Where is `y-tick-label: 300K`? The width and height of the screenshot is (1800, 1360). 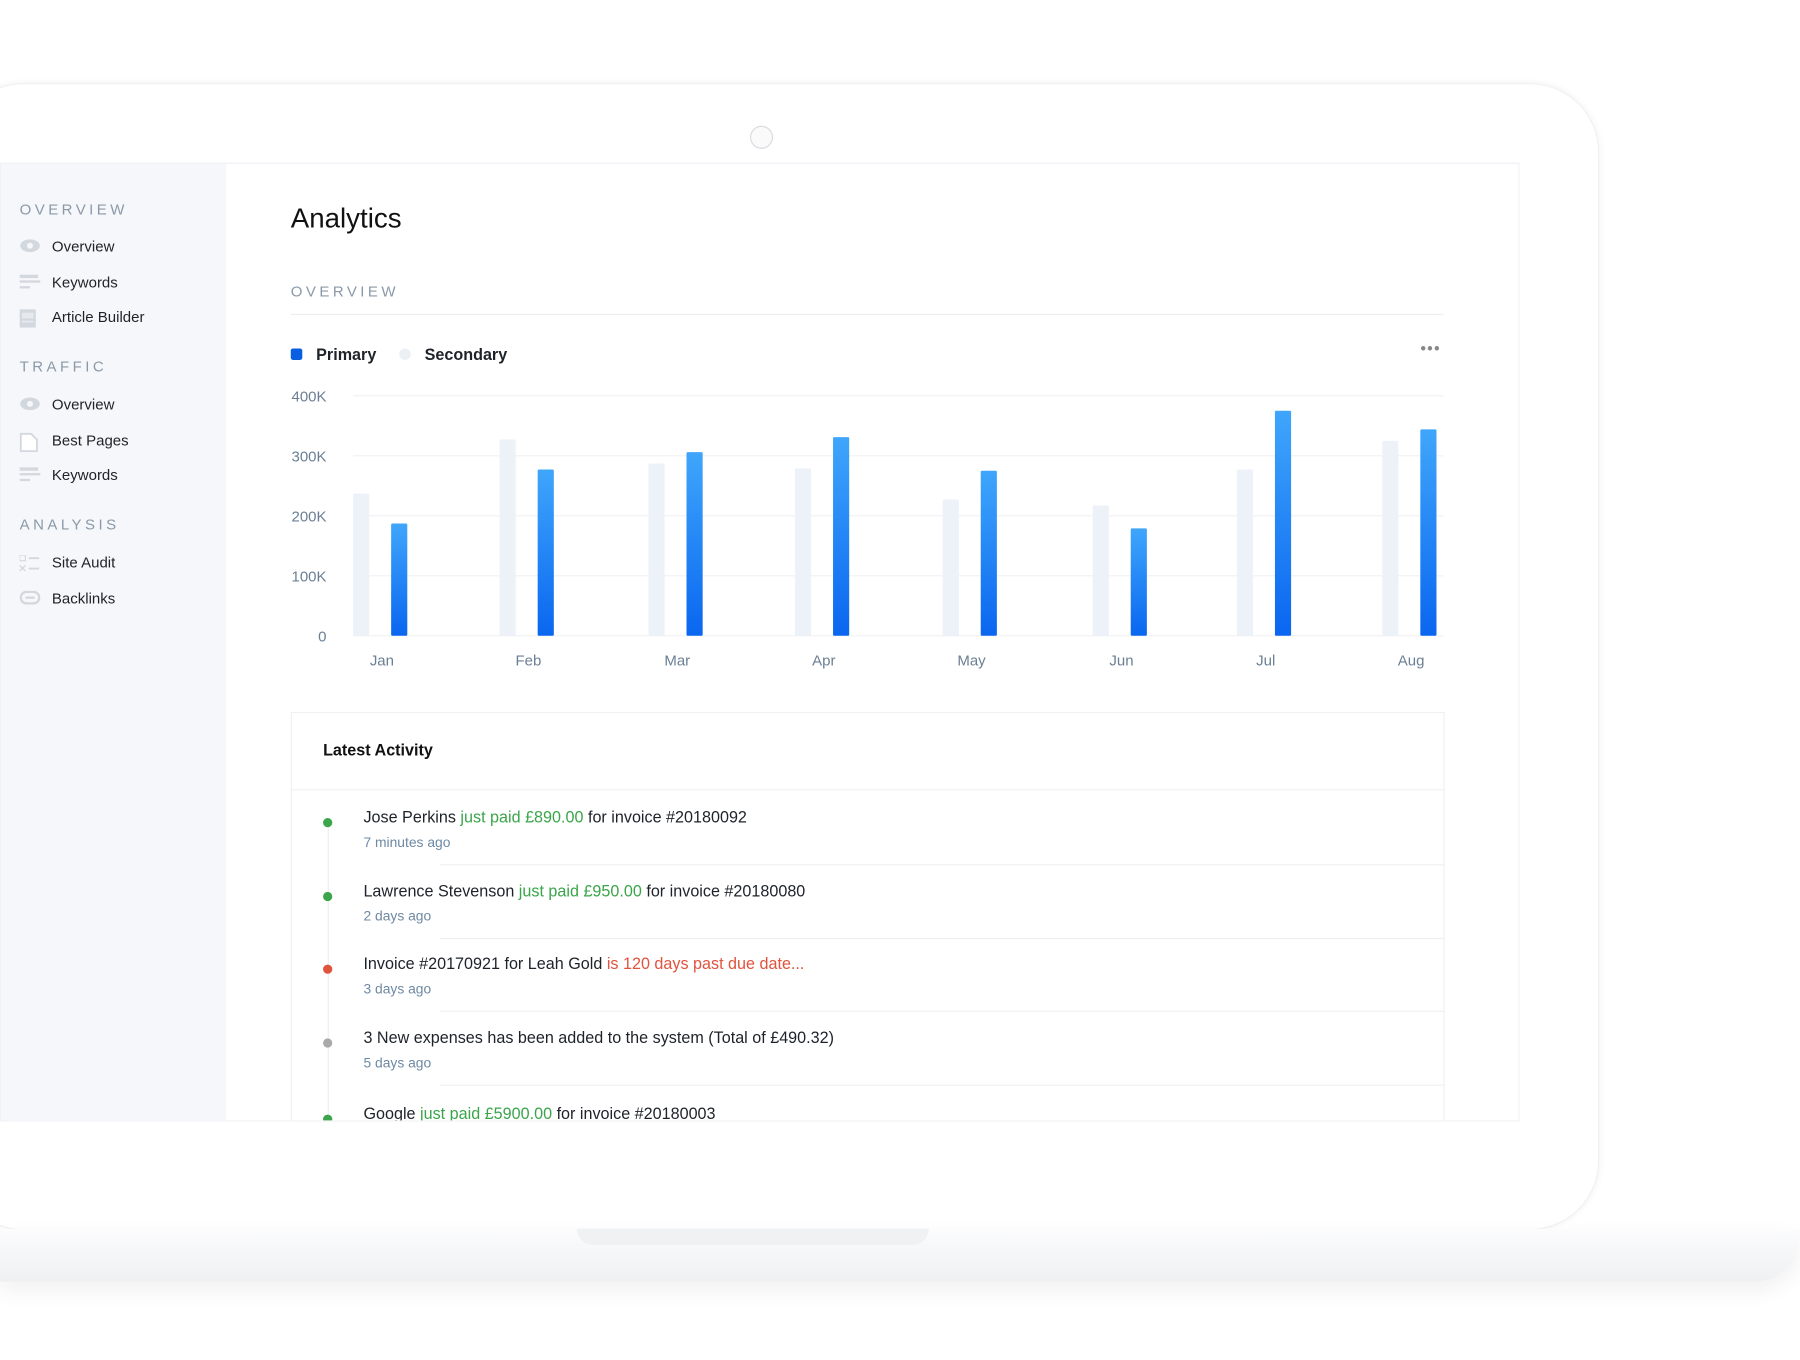
y-tick-label: 300K is located at coordinates (309, 457).